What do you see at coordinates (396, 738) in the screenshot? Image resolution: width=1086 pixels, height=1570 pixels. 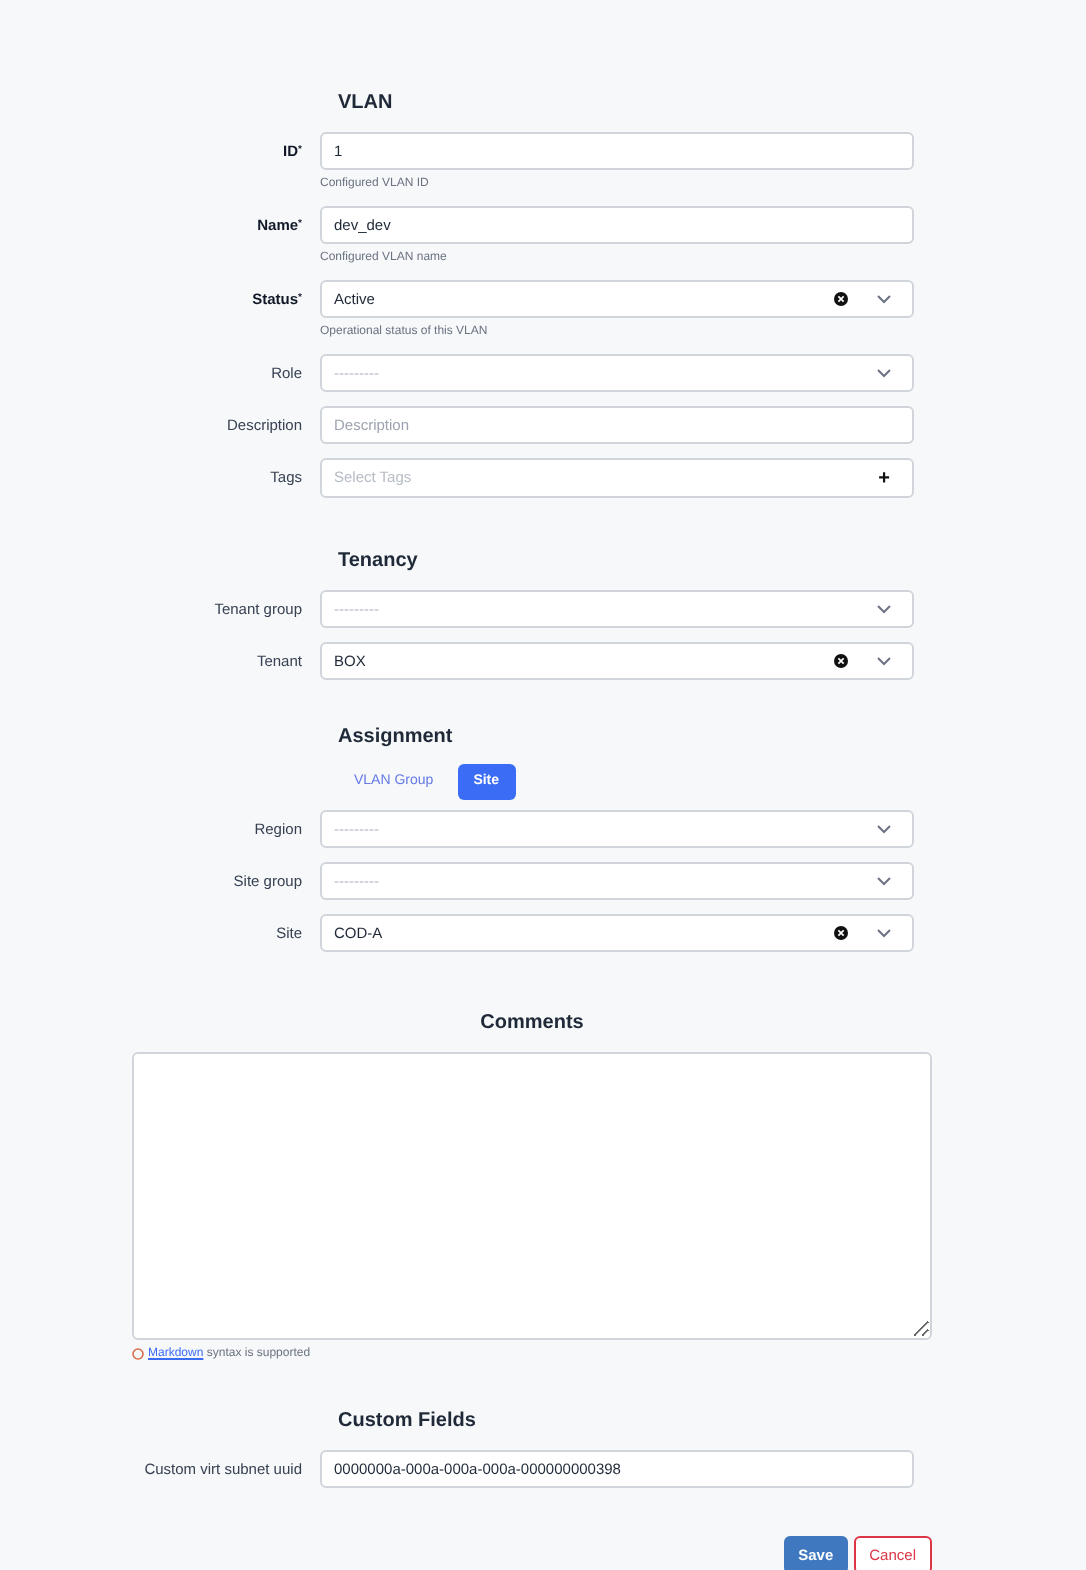 I see `section-heading: Assignment` at bounding box center [396, 738].